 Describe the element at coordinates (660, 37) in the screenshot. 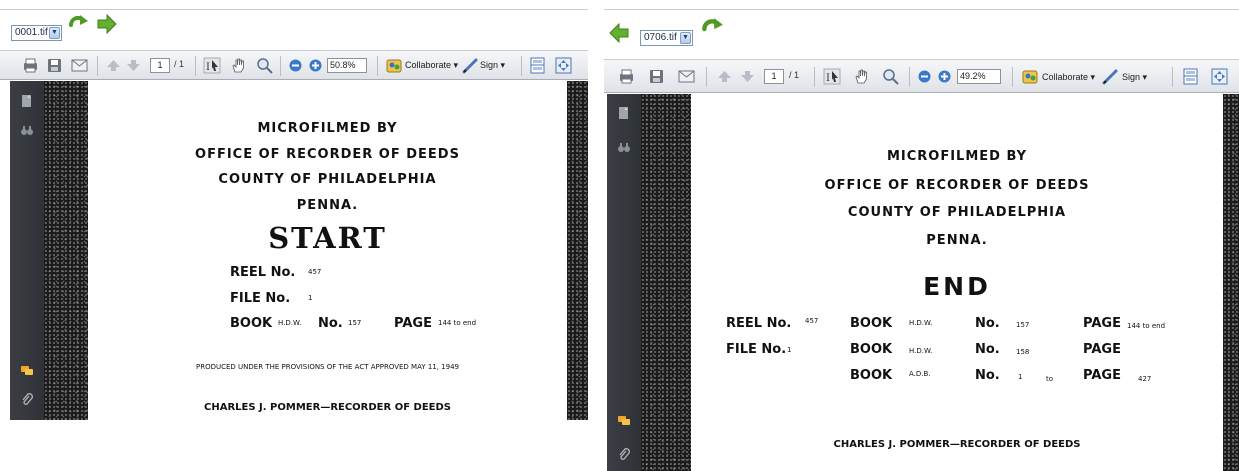

I see `file-select-value: 0706.tif` at that location.